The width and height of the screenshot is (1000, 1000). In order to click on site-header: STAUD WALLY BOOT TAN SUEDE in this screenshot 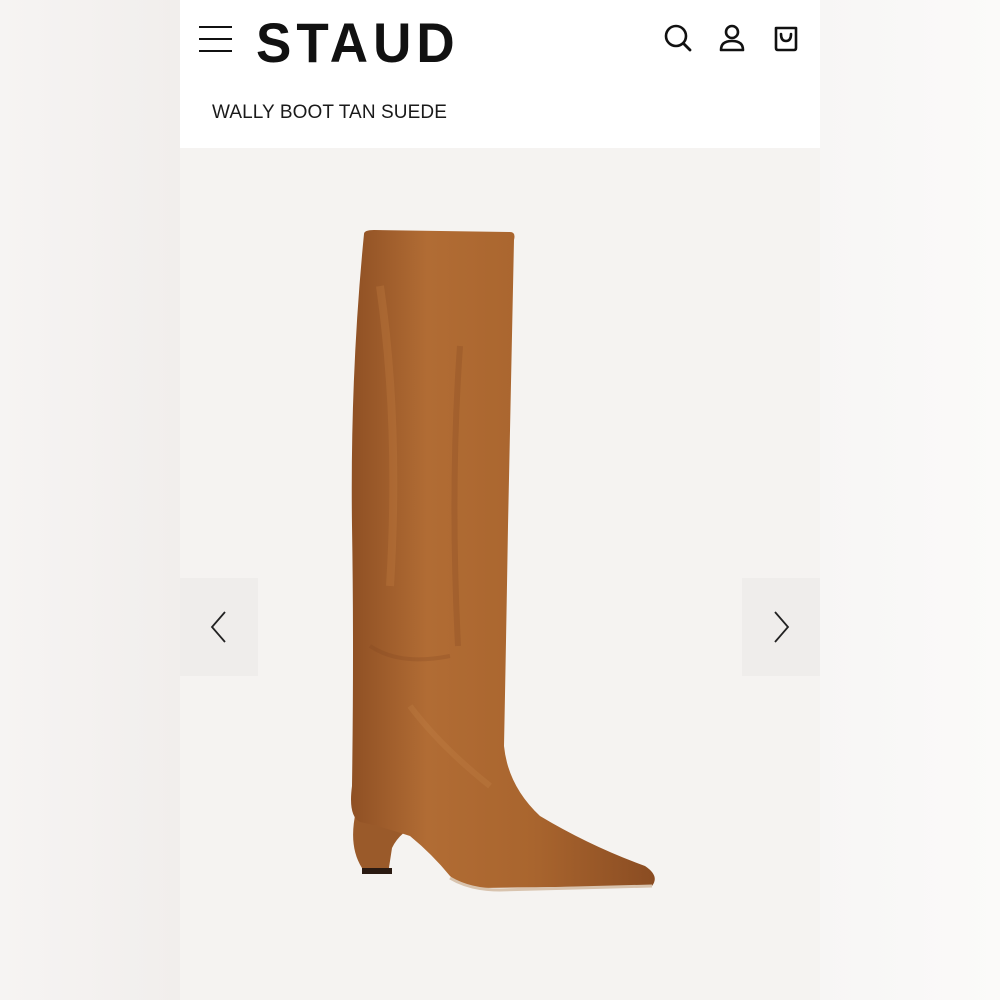, I will do `click(500, 74)`.